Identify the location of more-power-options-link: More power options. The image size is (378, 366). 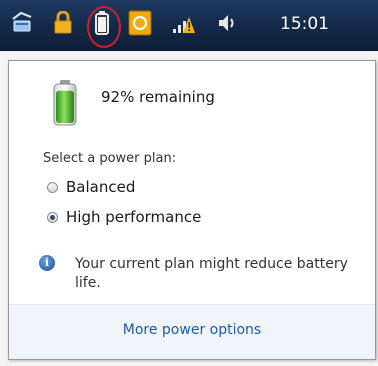
(192, 330).